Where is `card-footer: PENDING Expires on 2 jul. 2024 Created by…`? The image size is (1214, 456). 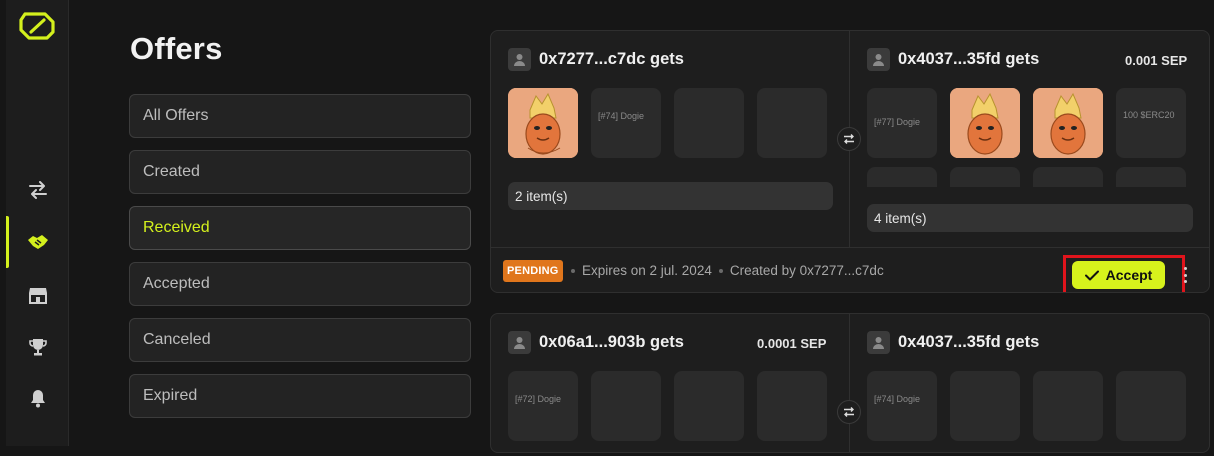
card-footer: PENDING Expires on 2 jul. 2024 Created by… is located at coordinates (850, 270).